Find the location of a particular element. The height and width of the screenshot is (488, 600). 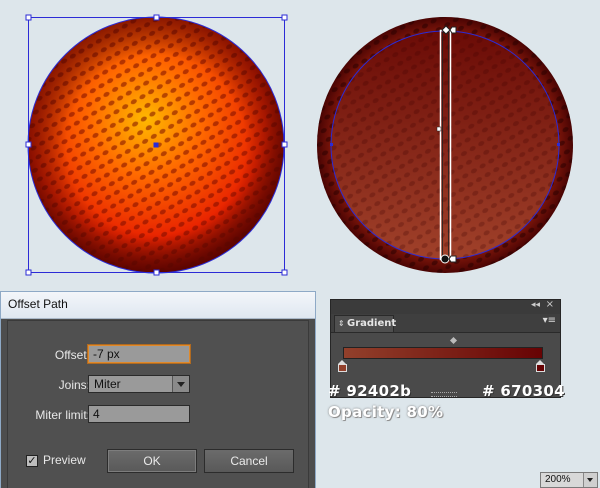

tab-gradient: ⇕ Gradient is located at coordinates (365, 323).